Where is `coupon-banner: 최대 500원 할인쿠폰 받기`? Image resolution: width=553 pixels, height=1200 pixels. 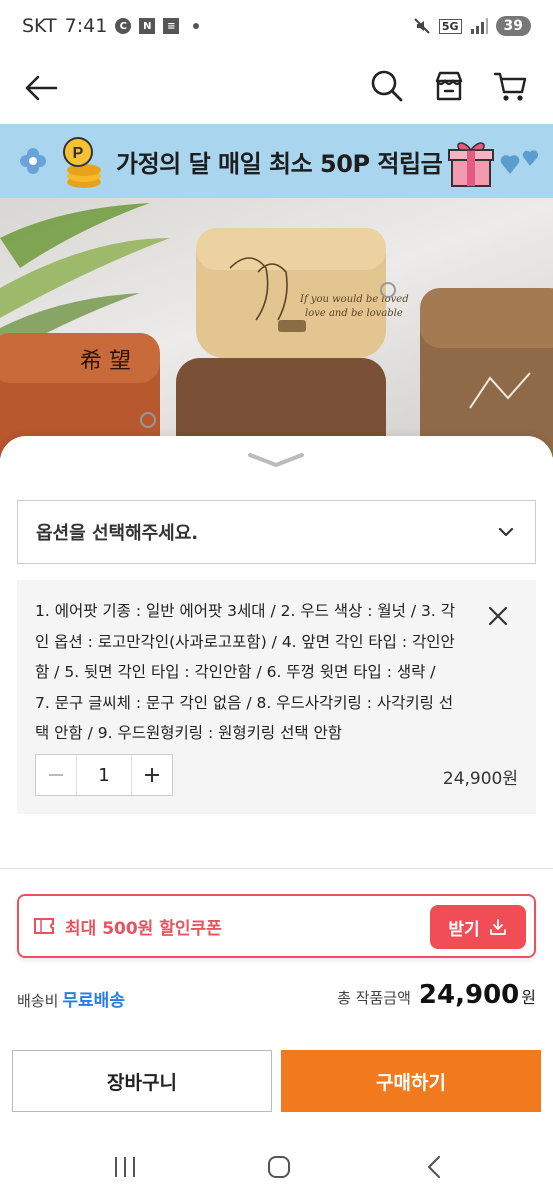
coupon-banner: 최대 500원 할인쿠폰 받기 is located at coordinates (276, 926).